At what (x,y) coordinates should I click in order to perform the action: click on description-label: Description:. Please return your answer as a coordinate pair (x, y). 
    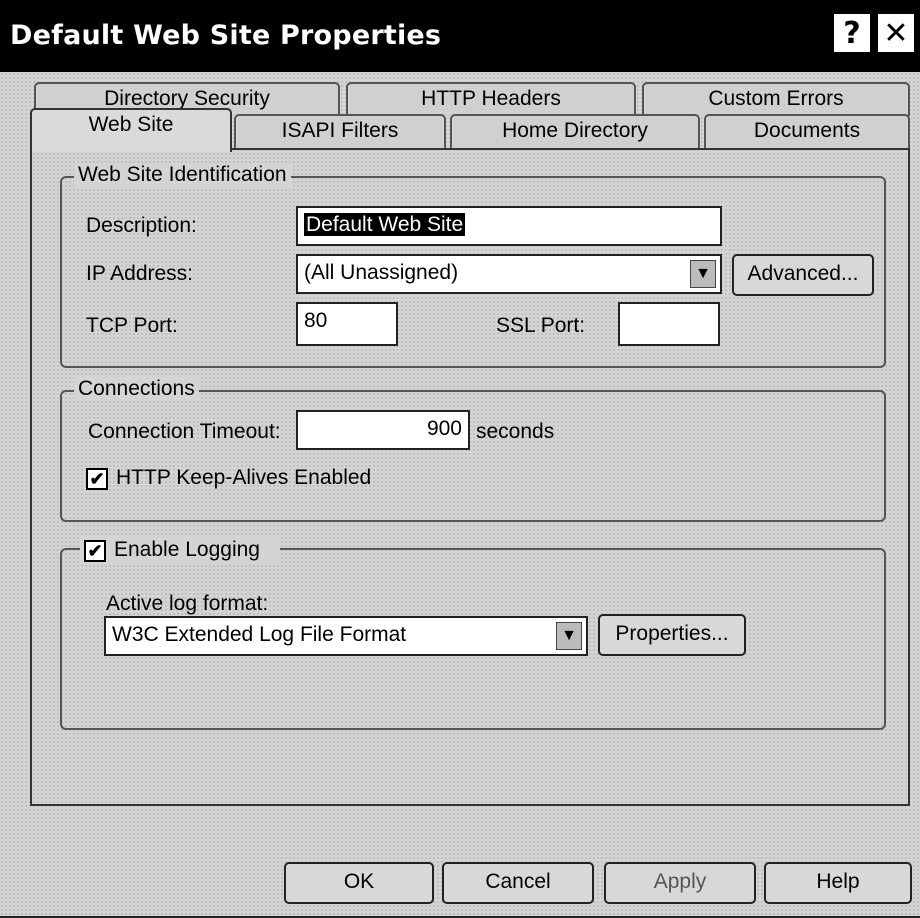
    Looking at the image, I should click on (141, 225).